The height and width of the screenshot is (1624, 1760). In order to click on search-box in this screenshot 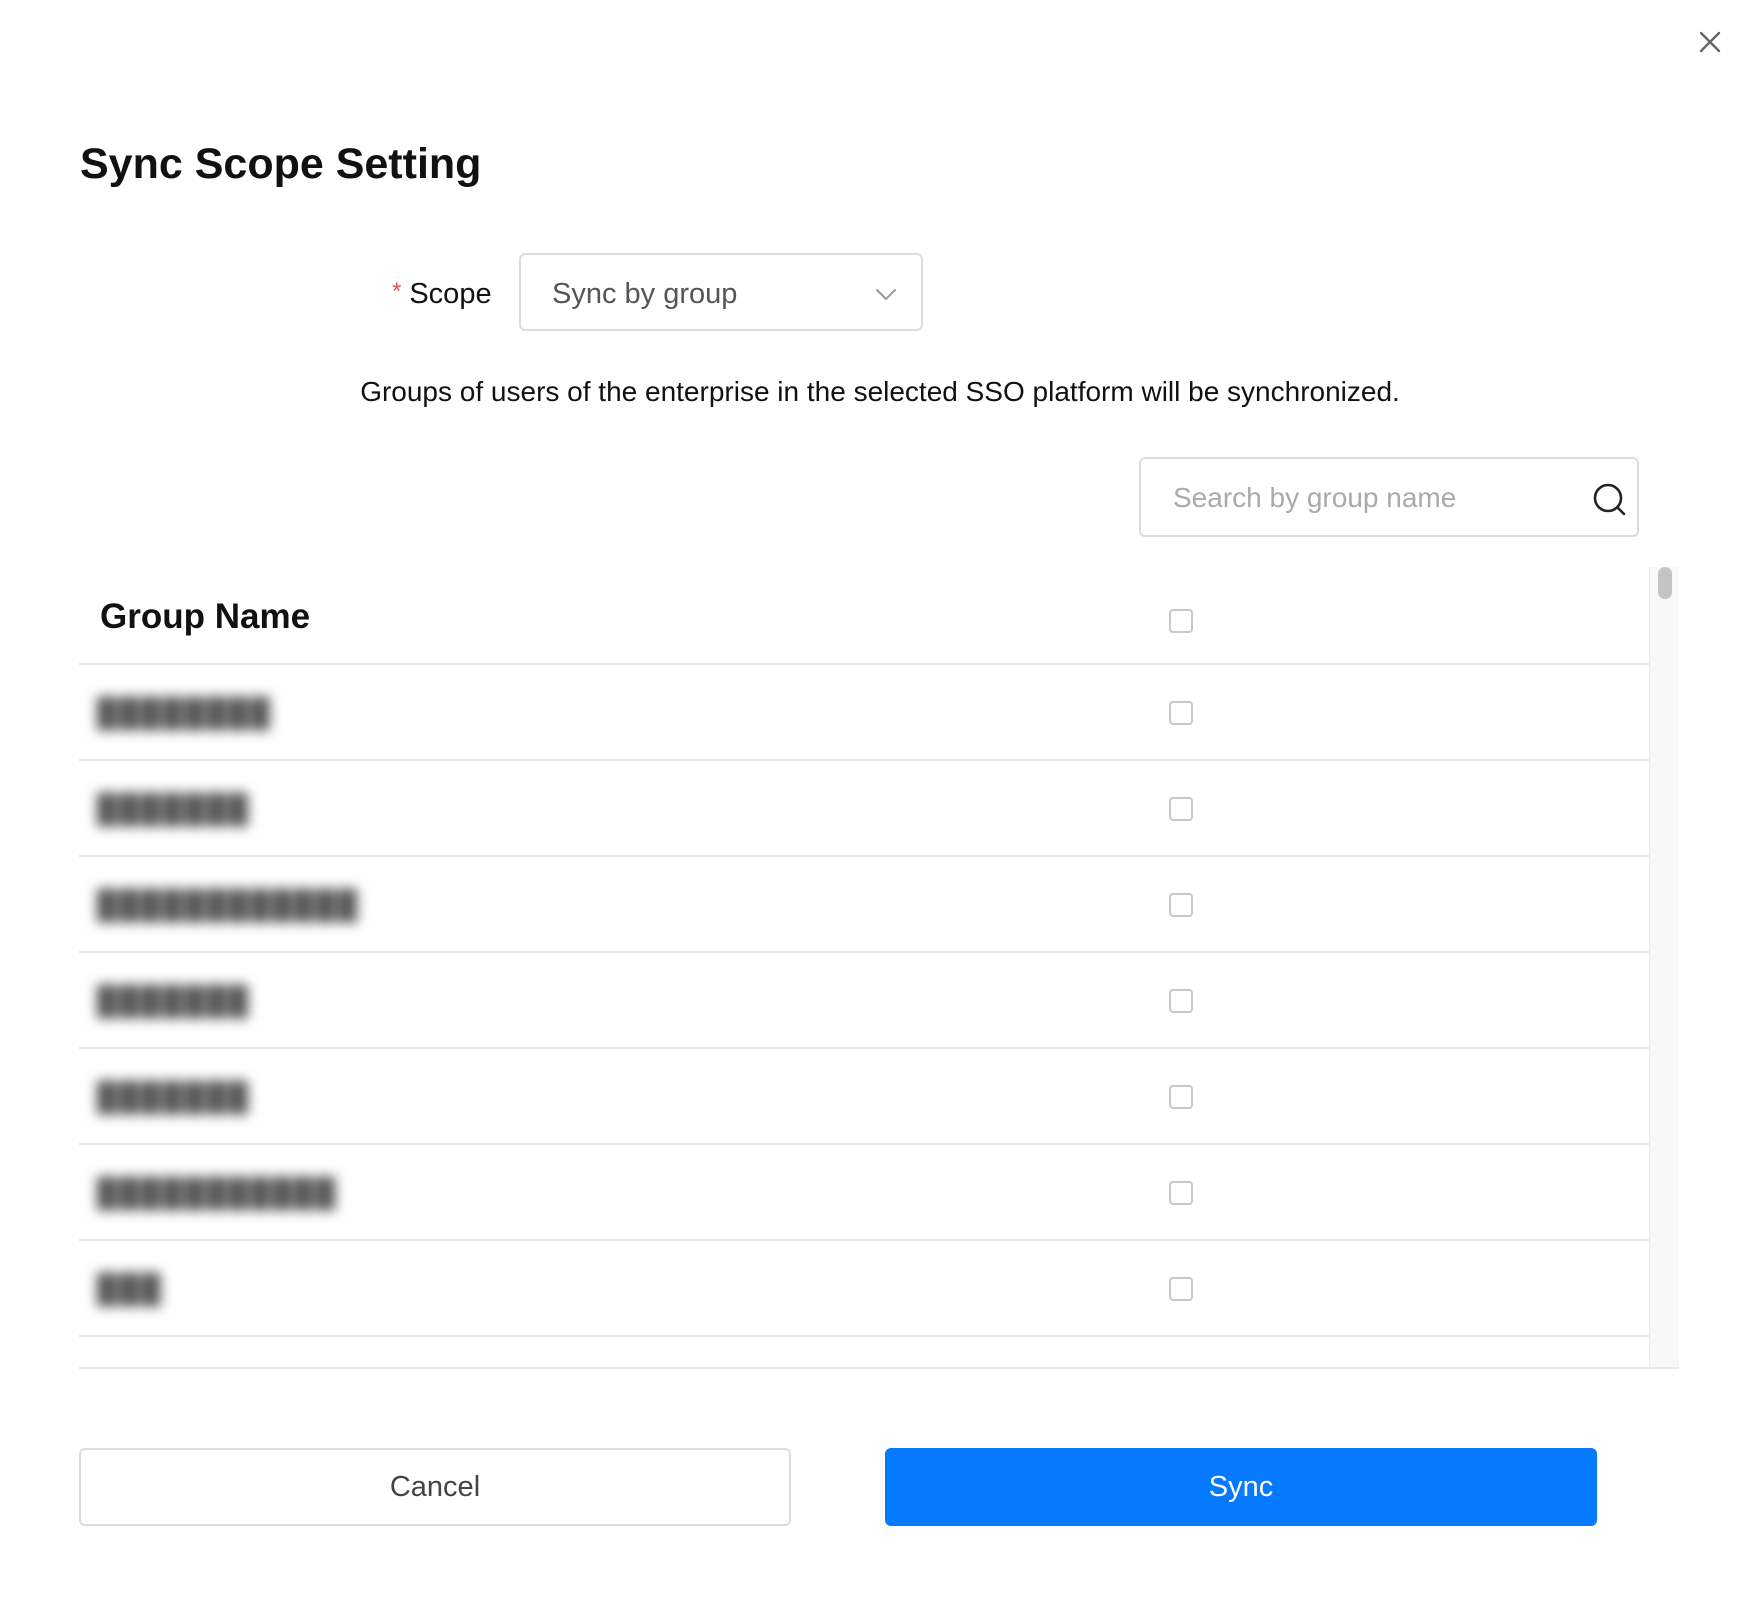, I will do `click(1389, 497)`.